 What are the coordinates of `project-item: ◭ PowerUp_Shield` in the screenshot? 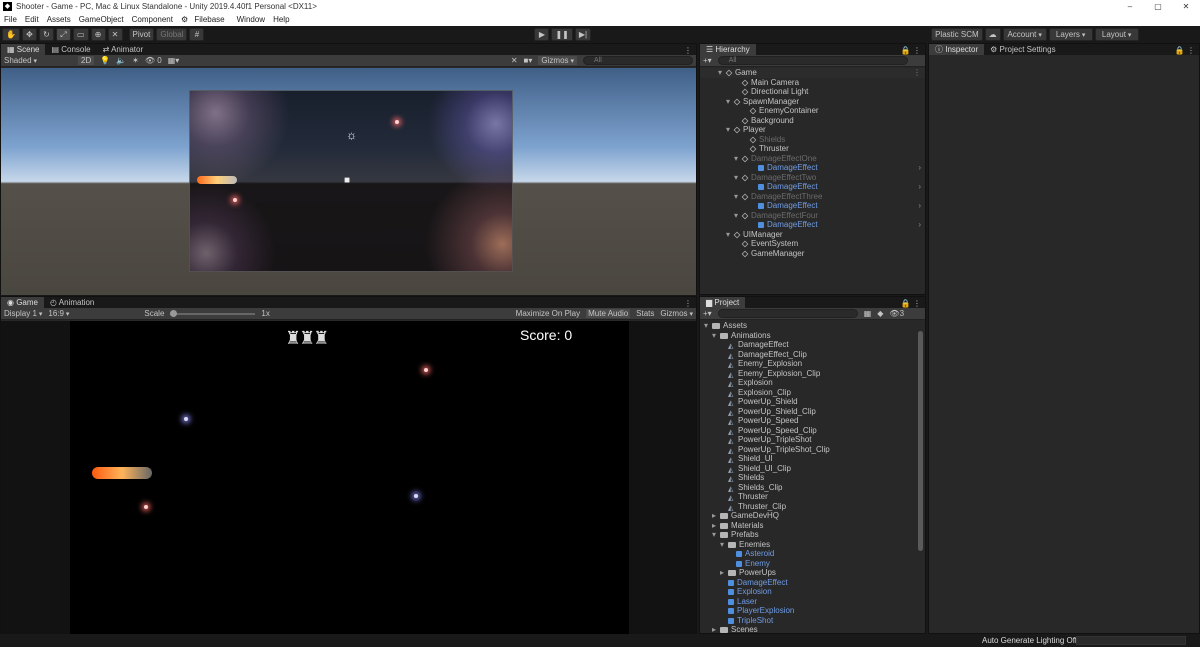 It's located at (812, 402).